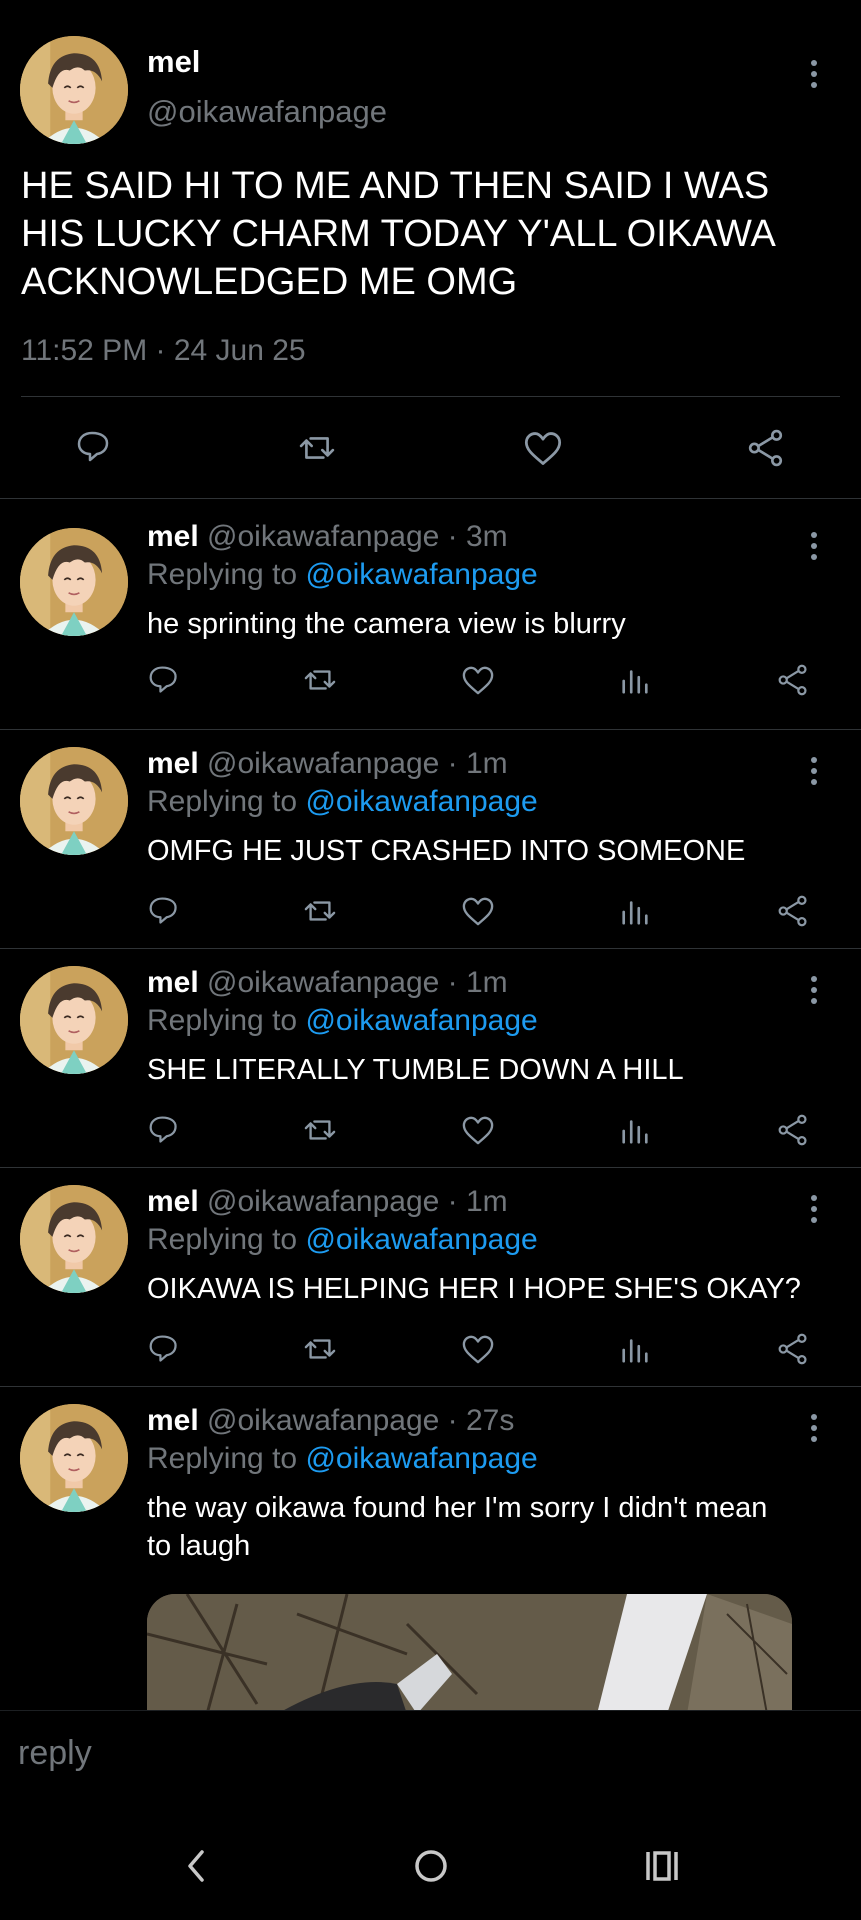 Image resolution: width=861 pixels, height=1920 pixels. Describe the element at coordinates (418, 1753) in the screenshot. I see `reply-input` at that location.